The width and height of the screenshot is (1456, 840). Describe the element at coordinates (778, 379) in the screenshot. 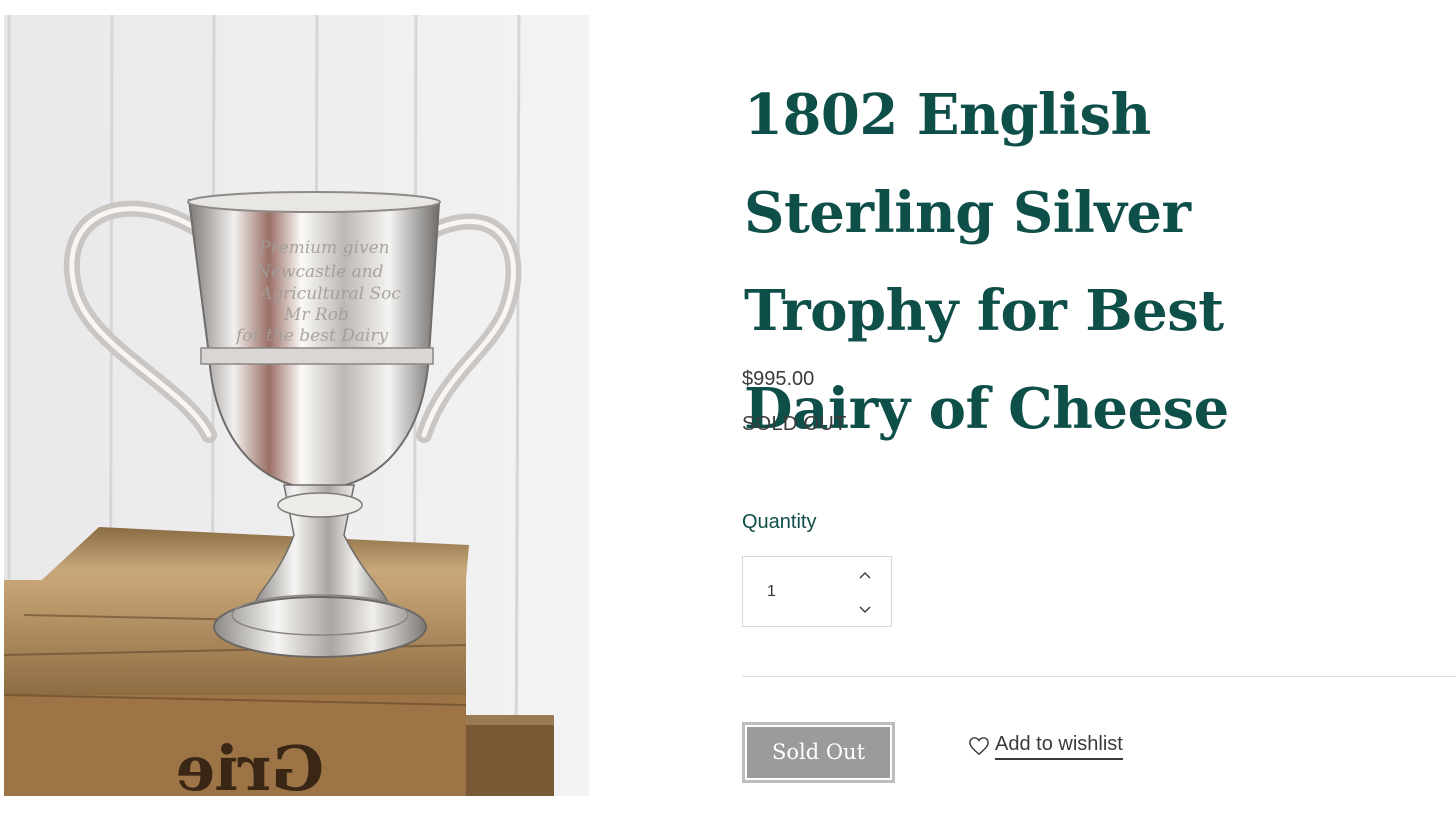

I see `product-price: $995.00` at that location.